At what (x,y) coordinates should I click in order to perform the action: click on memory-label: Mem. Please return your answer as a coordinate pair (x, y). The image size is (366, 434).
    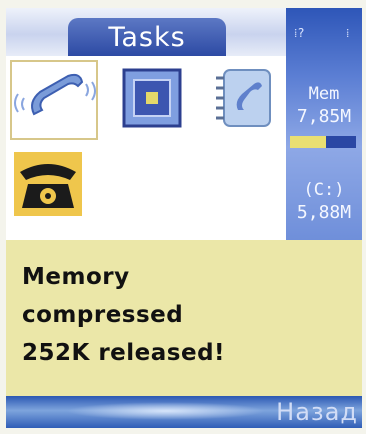
    Looking at the image, I should click on (324, 94).